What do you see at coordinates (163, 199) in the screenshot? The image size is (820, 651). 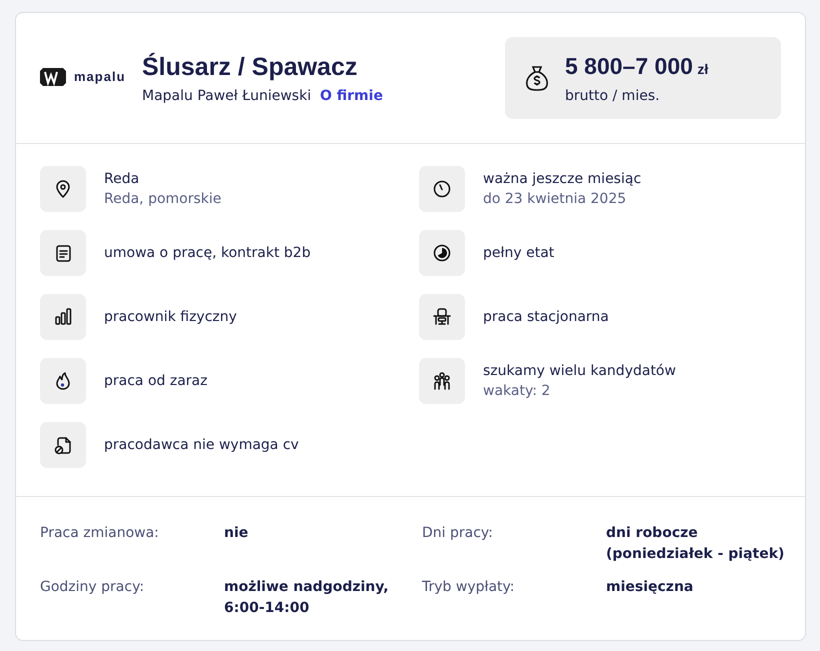 I see `feature-subtext: Reda, pomorskie` at bounding box center [163, 199].